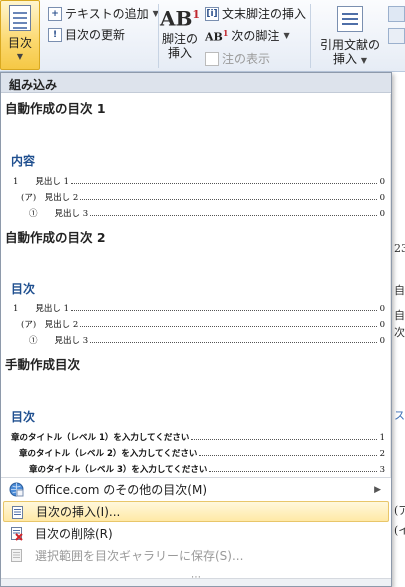 The width and height of the screenshot is (405, 587). What do you see at coordinates (176, 18) in the screenshot?
I see `footnote-icon-text: AB` at bounding box center [176, 18].